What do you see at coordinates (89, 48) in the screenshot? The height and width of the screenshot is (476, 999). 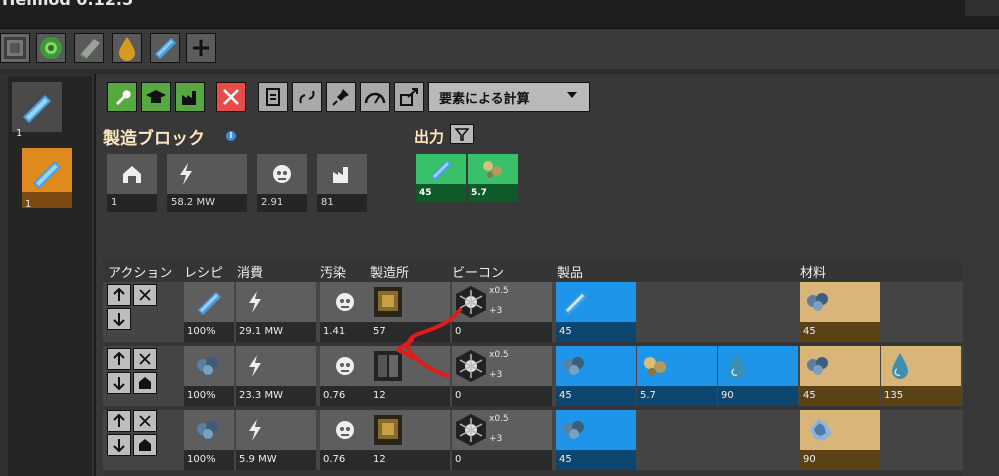 I see `plate-icon` at bounding box center [89, 48].